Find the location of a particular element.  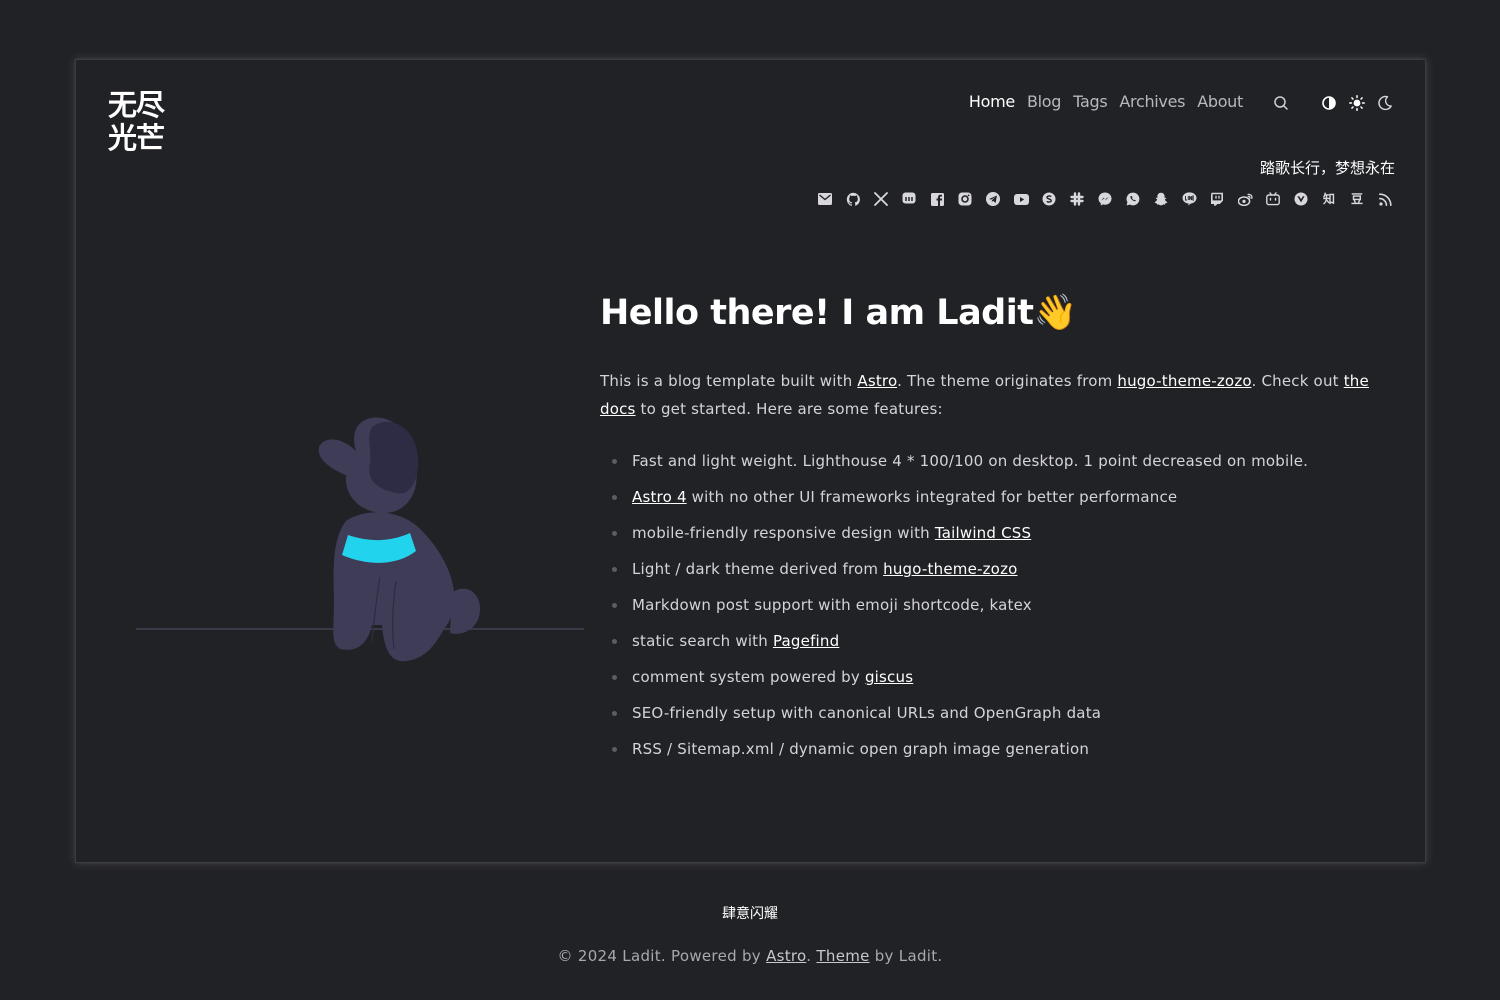

nav-home: Home is located at coordinates (992, 101).